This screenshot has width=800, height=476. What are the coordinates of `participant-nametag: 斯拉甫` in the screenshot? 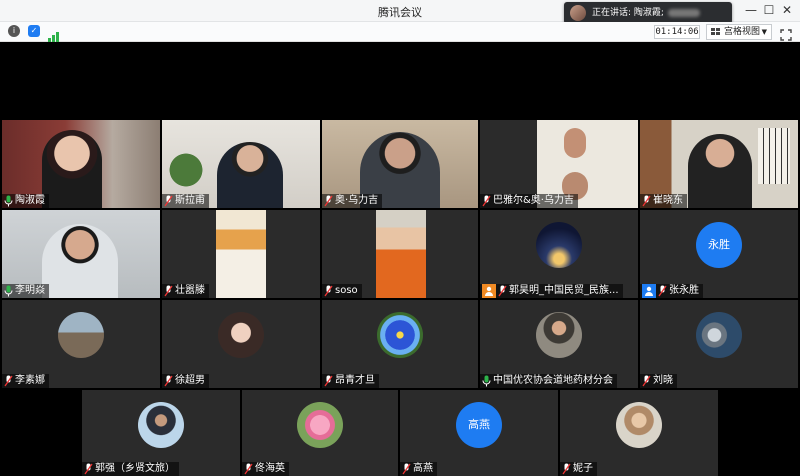 It's located at (185, 201).